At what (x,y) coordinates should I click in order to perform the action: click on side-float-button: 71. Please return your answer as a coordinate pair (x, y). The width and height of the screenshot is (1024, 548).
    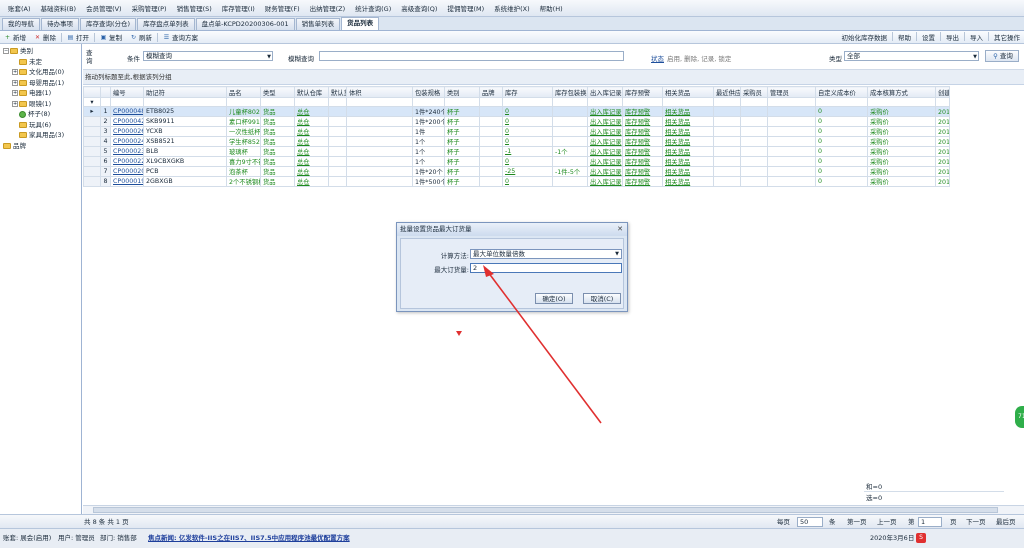
    Looking at the image, I should click on (1019, 417).